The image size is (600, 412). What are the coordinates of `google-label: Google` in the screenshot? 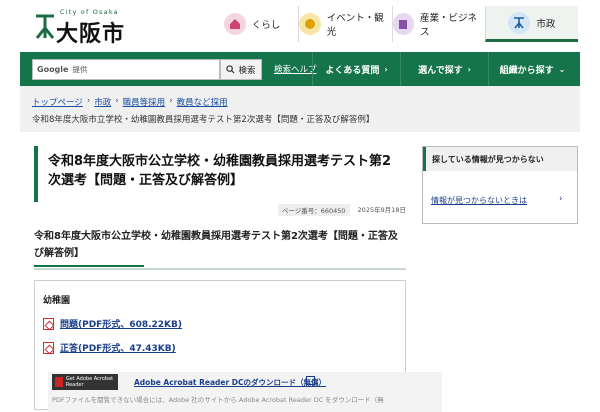 It's located at (53, 69).